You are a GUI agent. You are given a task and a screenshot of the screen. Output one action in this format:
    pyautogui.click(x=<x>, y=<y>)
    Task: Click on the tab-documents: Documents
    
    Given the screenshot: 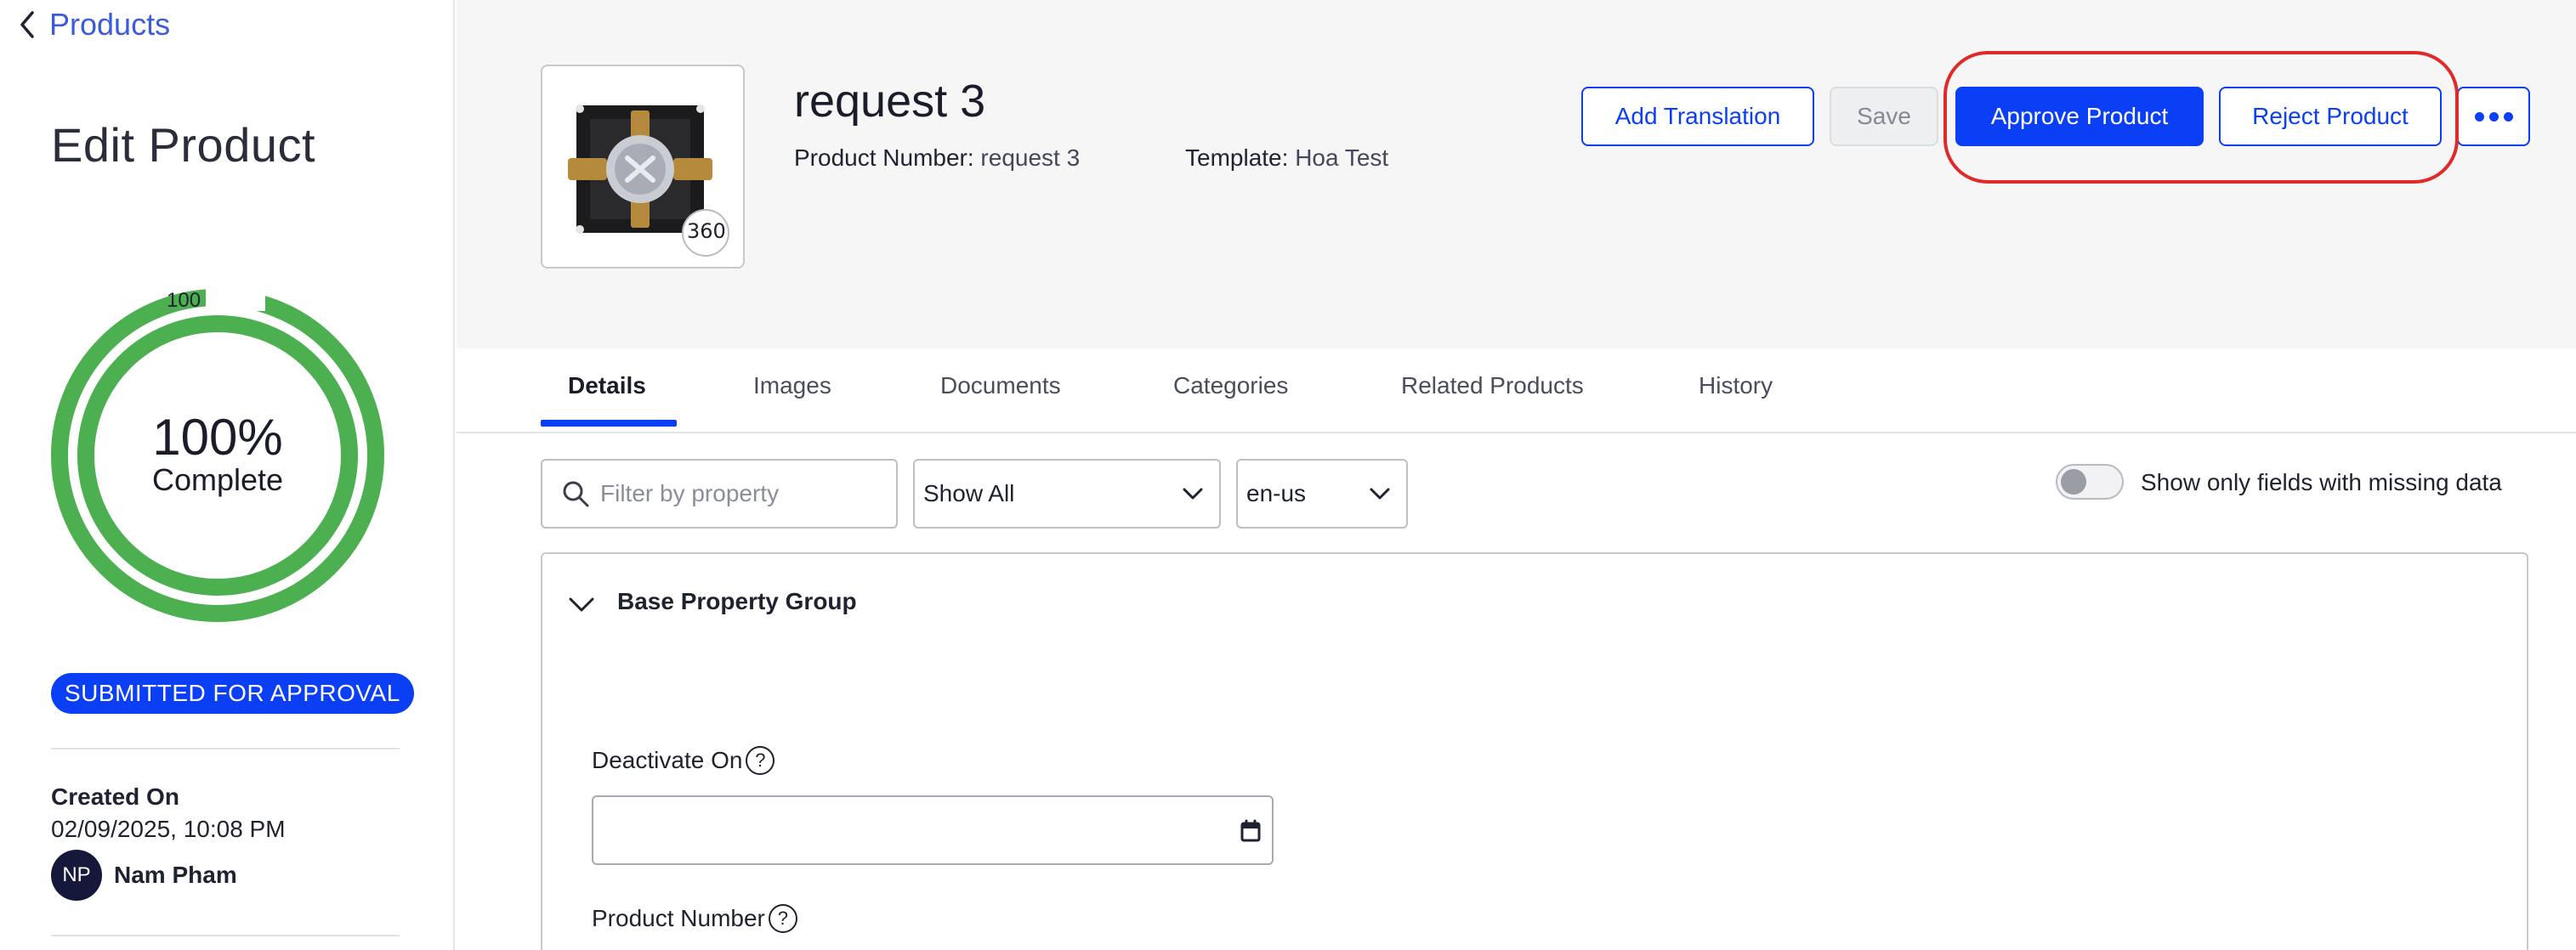 What is the action you would take?
    pyautogui.click(x=1000, y=386)
    